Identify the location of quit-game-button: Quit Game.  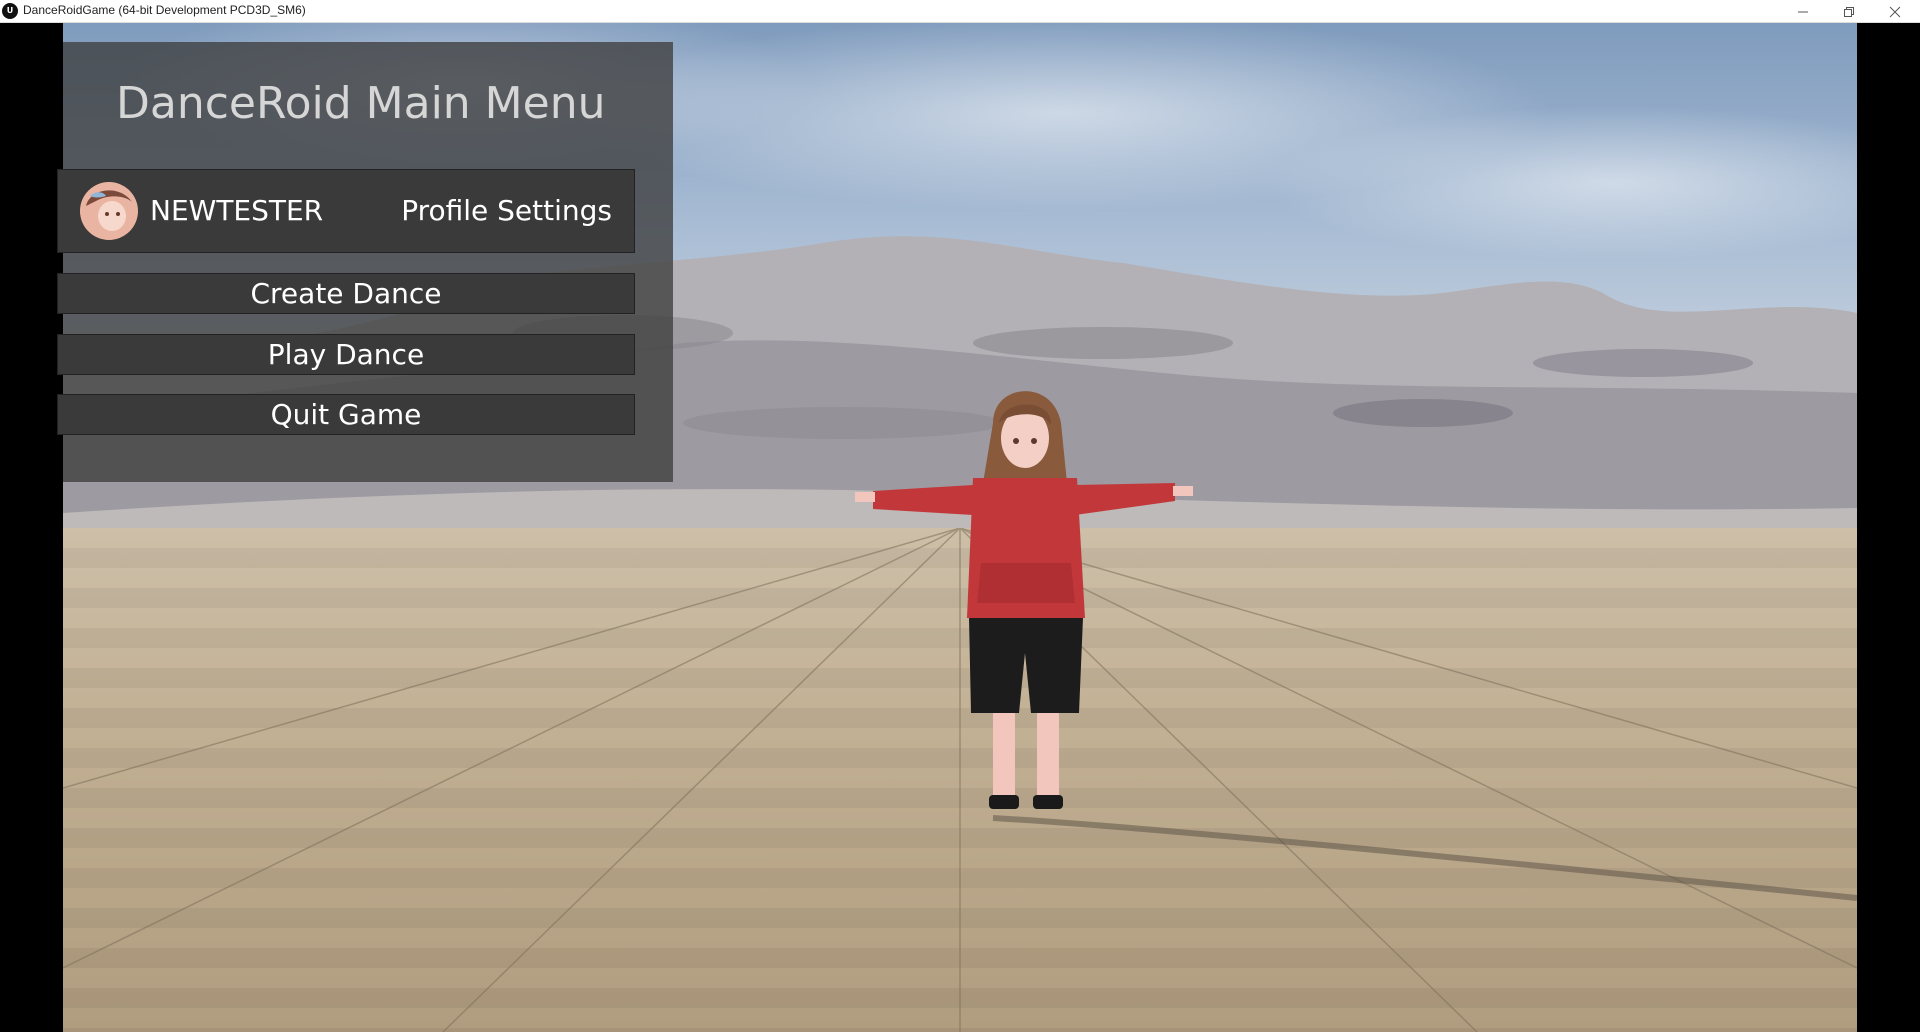
(346, 414).